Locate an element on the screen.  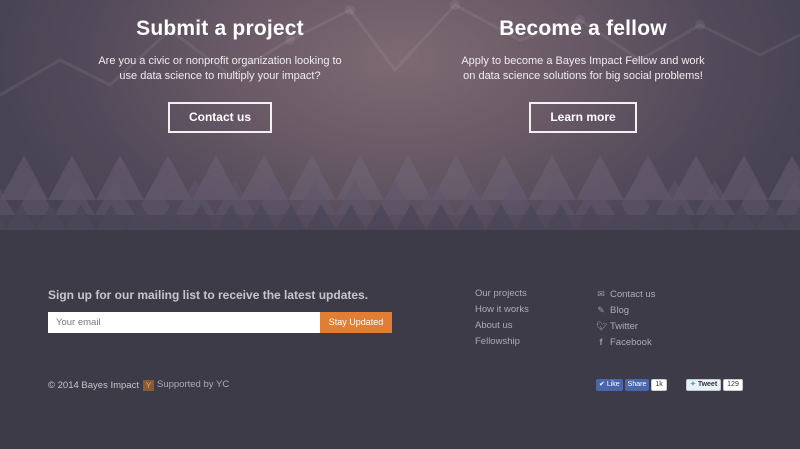
supported-by-yc-label: Supported by YC is located at coordinates (193, 384).